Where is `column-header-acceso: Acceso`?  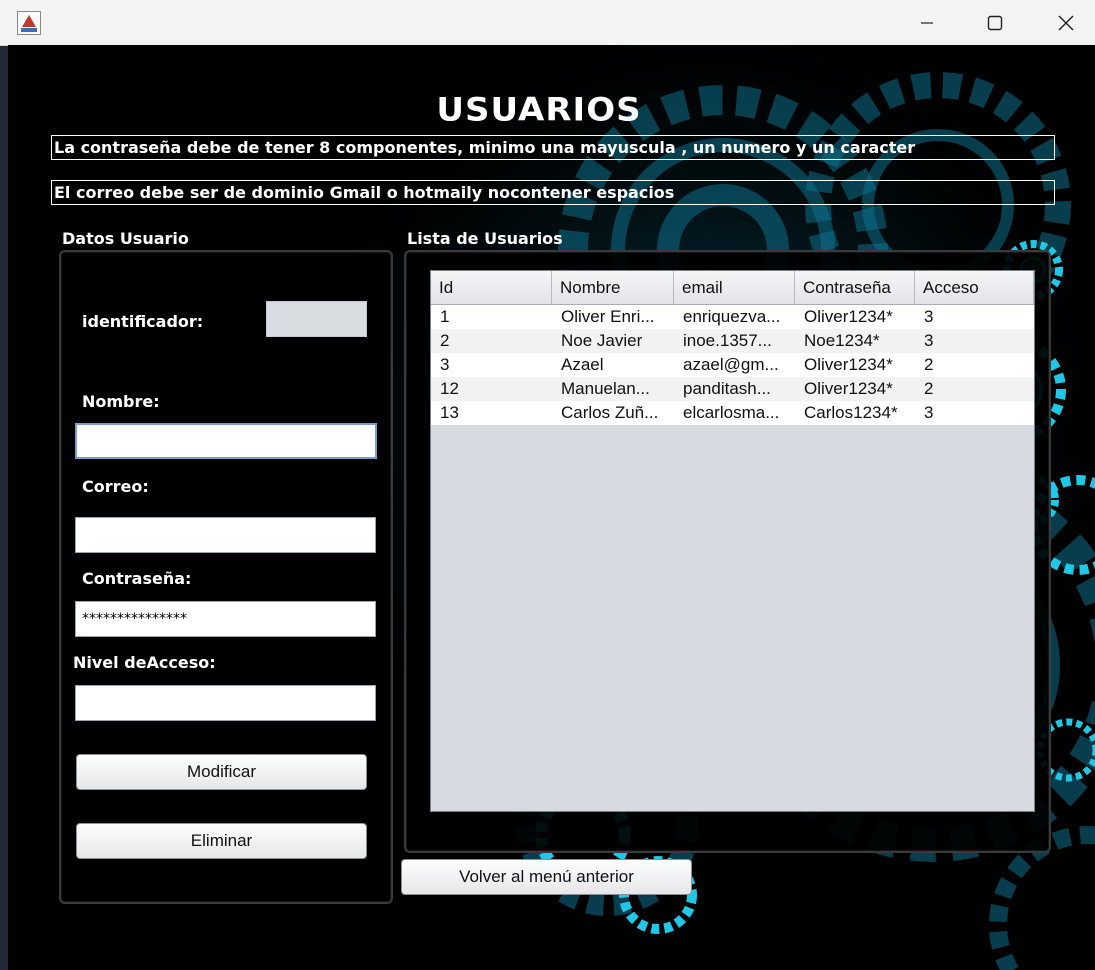 column-header-acceso: Acceso is located at coordinates (974, 287).